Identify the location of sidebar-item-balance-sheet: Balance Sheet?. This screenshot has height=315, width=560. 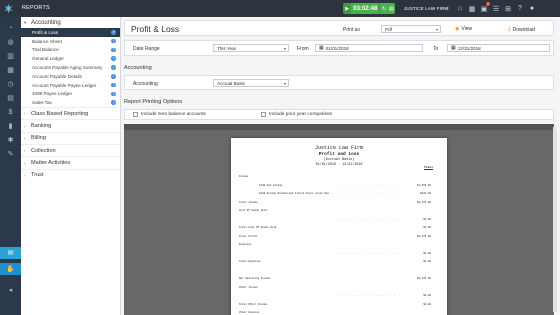
(70, 41).